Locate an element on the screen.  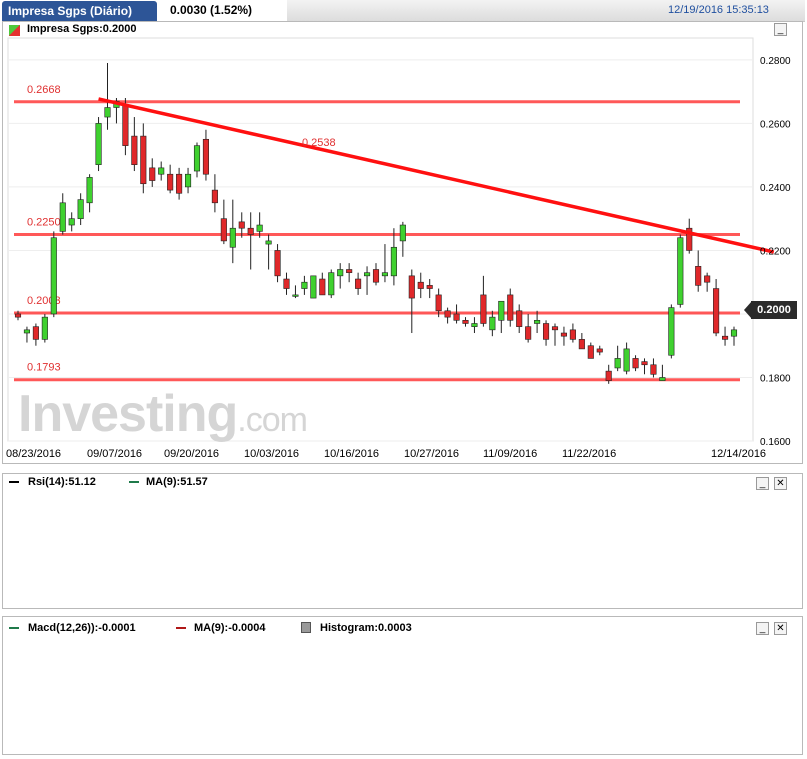
histogram-legend-swatch is located at coordinates (306, 627).